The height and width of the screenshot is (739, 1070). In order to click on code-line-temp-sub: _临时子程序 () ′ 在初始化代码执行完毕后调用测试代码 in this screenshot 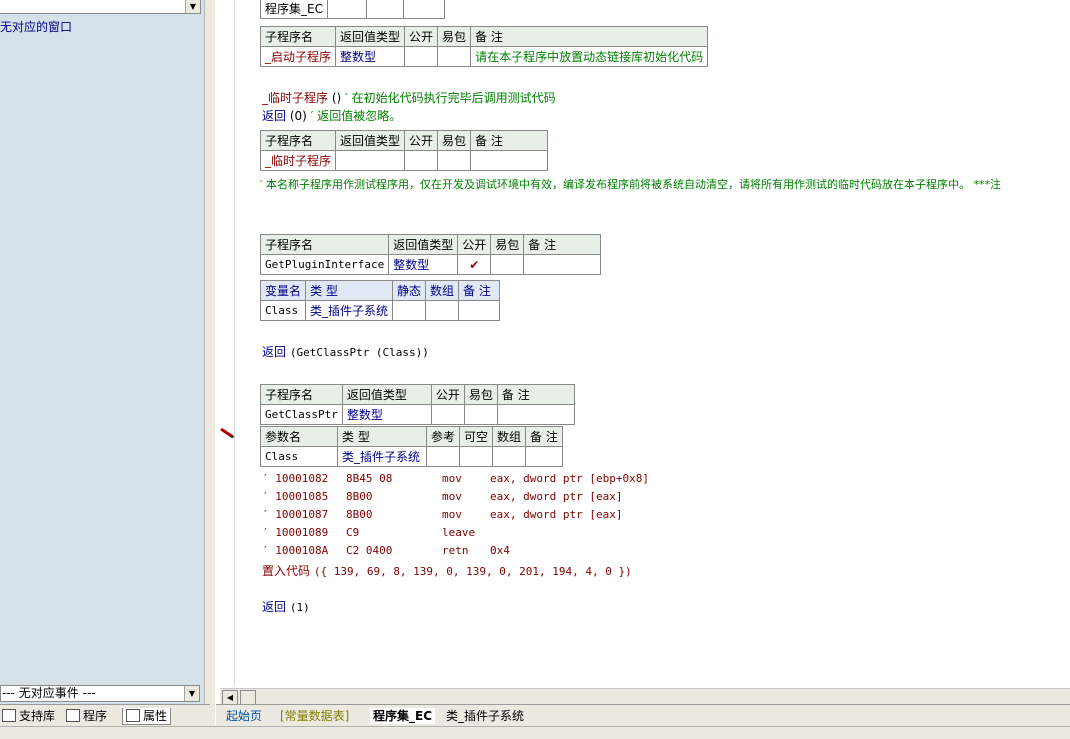, I will do `click(409, 97)`.